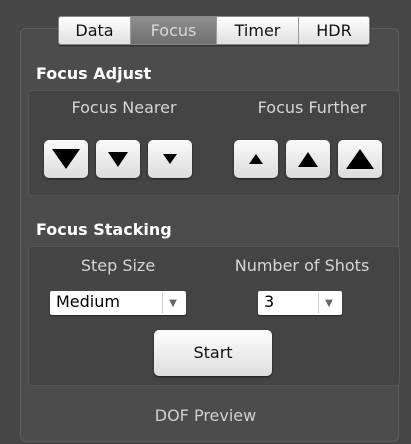  What do you see at coordinates (104, 229) in the screenshot?
I see `focus-stacking-title: Focus Stacking` at bounding box center [104, 229].